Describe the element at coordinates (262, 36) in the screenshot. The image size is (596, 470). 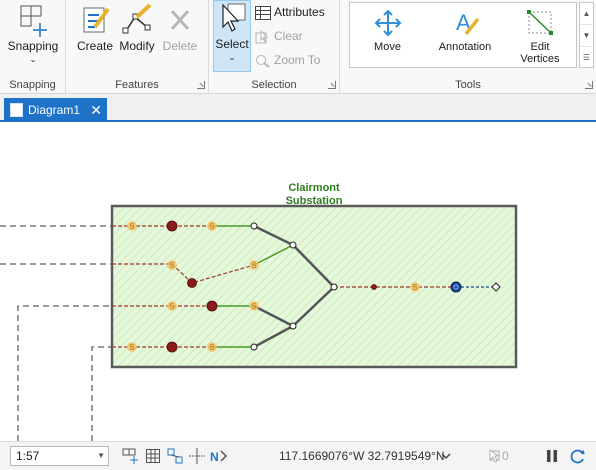
I see `clear-selection-icon` at that location.